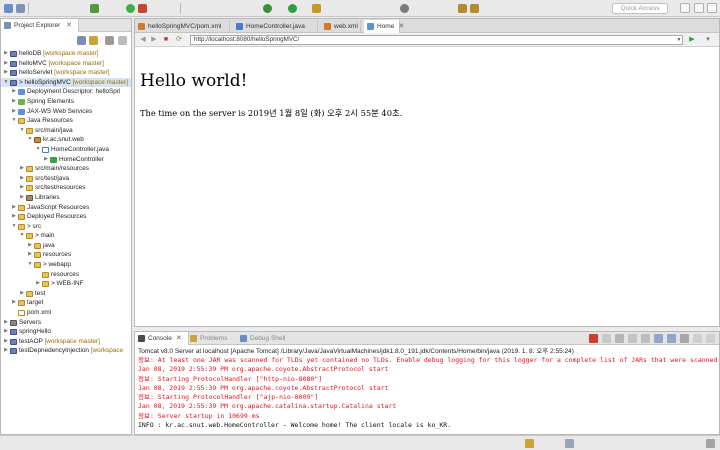 The height and width of the screenshot is (450, 720). What do you see at coordinates (462, 8) in the screenshot?
I see `back-icon` at bounding box center [462, 8].